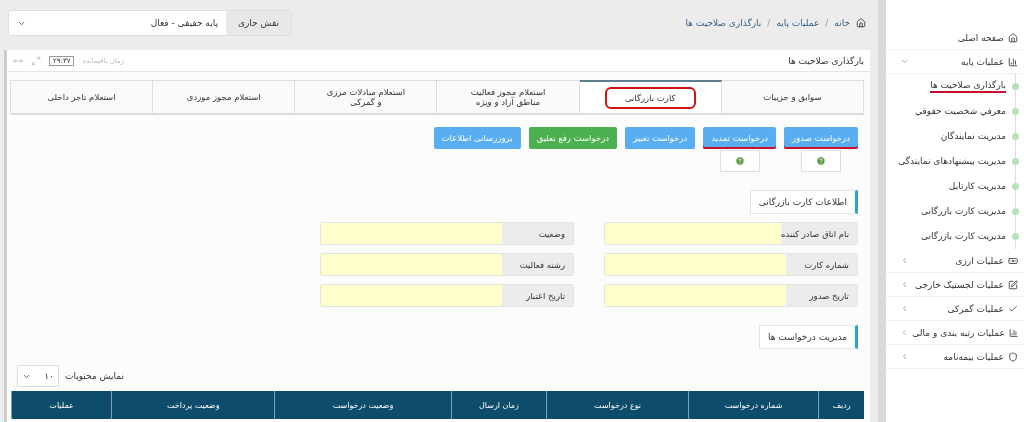  Describe the element at coordinates (193, 405) in the screenshot. I see `column-header: وضعیت پرداخت` at that location.